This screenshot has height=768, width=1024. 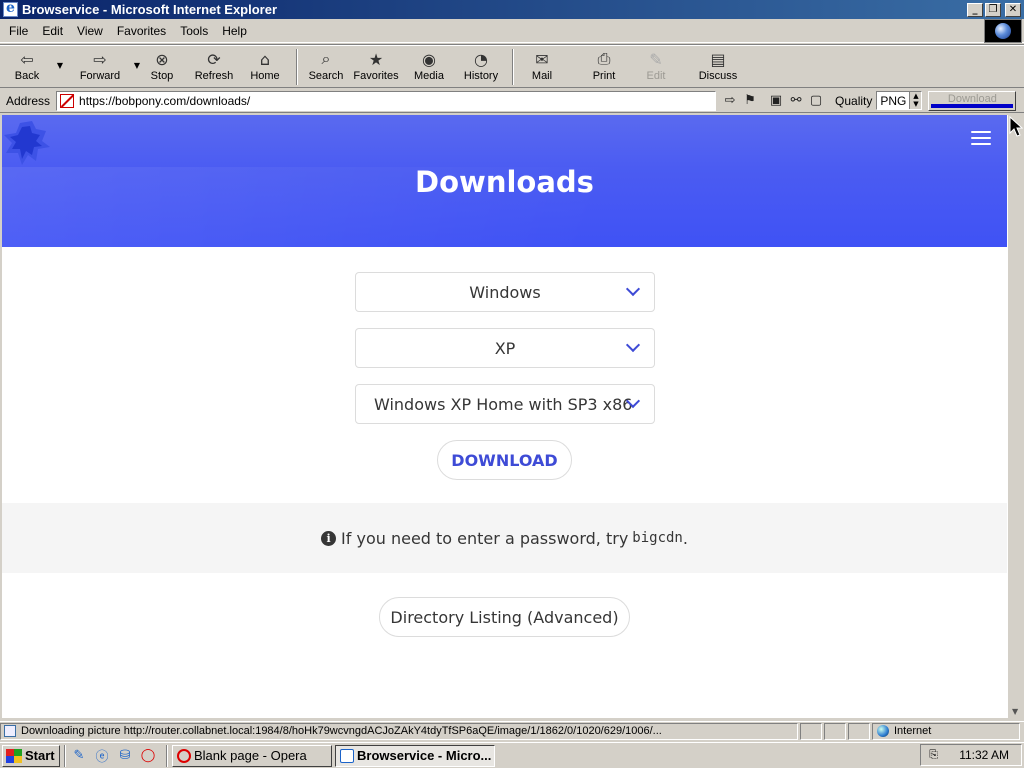 I want to click on menu-view: View, so click(x=90, y=31).